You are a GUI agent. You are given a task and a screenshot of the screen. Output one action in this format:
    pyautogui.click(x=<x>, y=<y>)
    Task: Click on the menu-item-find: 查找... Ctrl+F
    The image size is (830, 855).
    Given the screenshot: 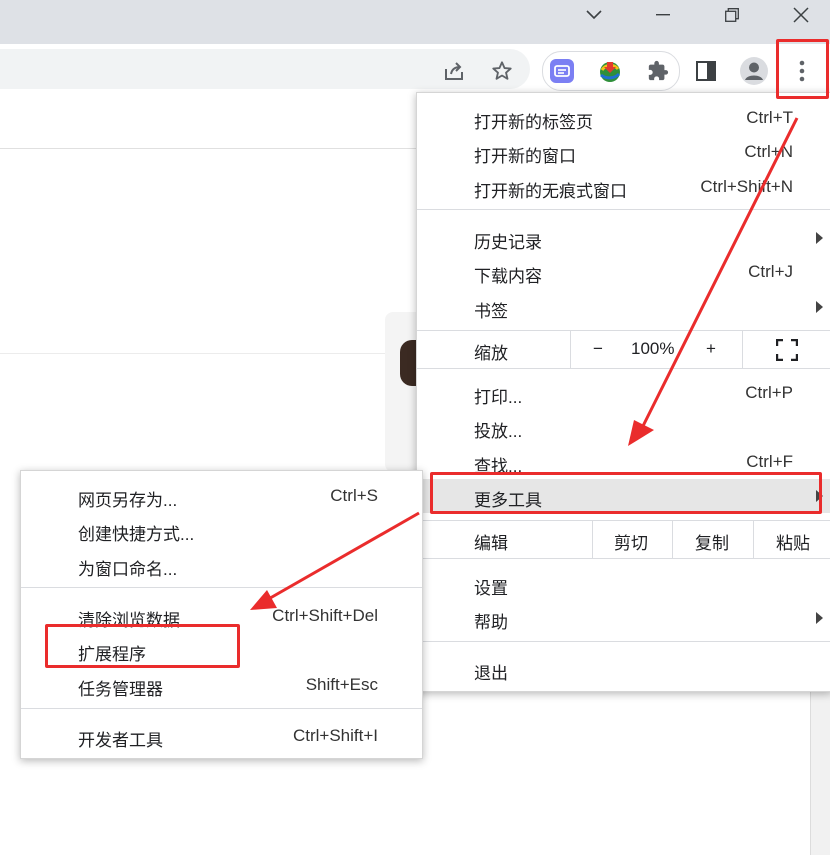 What is the action you would take?
    pyautogui.click(x=623, y=462)
    